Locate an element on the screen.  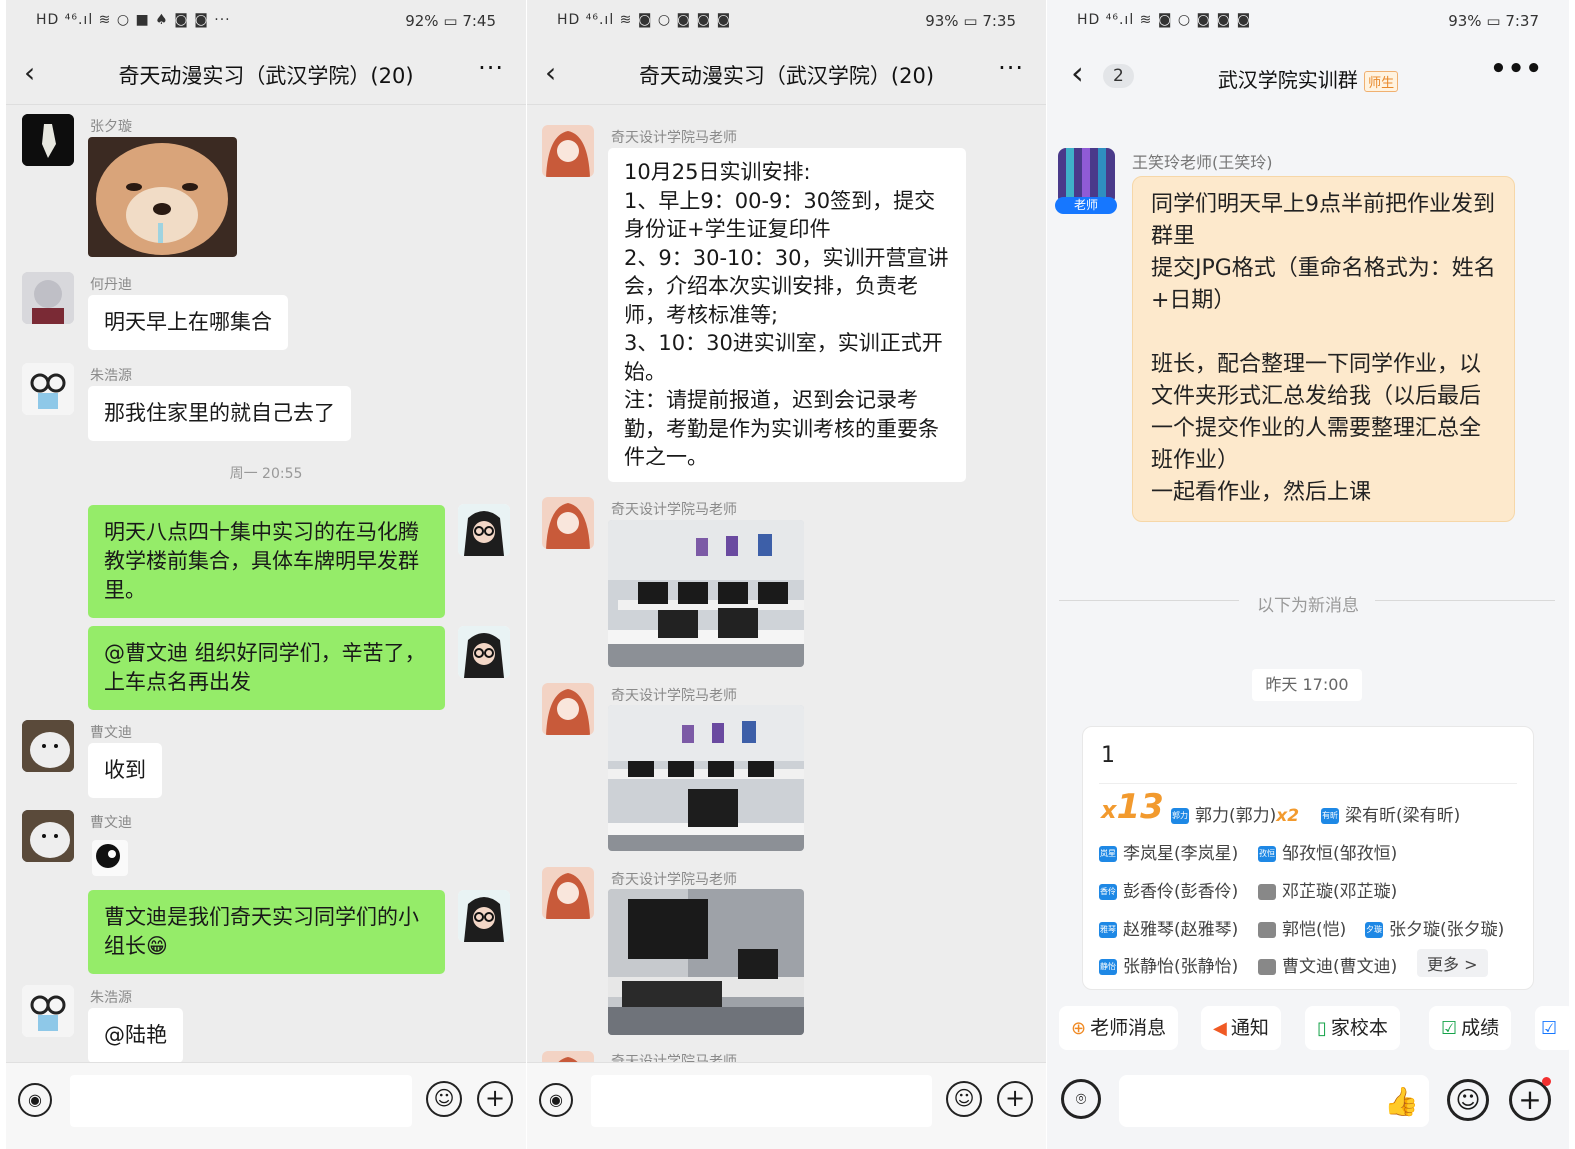
battery-level: 92% is located at coordinates (422, 21).